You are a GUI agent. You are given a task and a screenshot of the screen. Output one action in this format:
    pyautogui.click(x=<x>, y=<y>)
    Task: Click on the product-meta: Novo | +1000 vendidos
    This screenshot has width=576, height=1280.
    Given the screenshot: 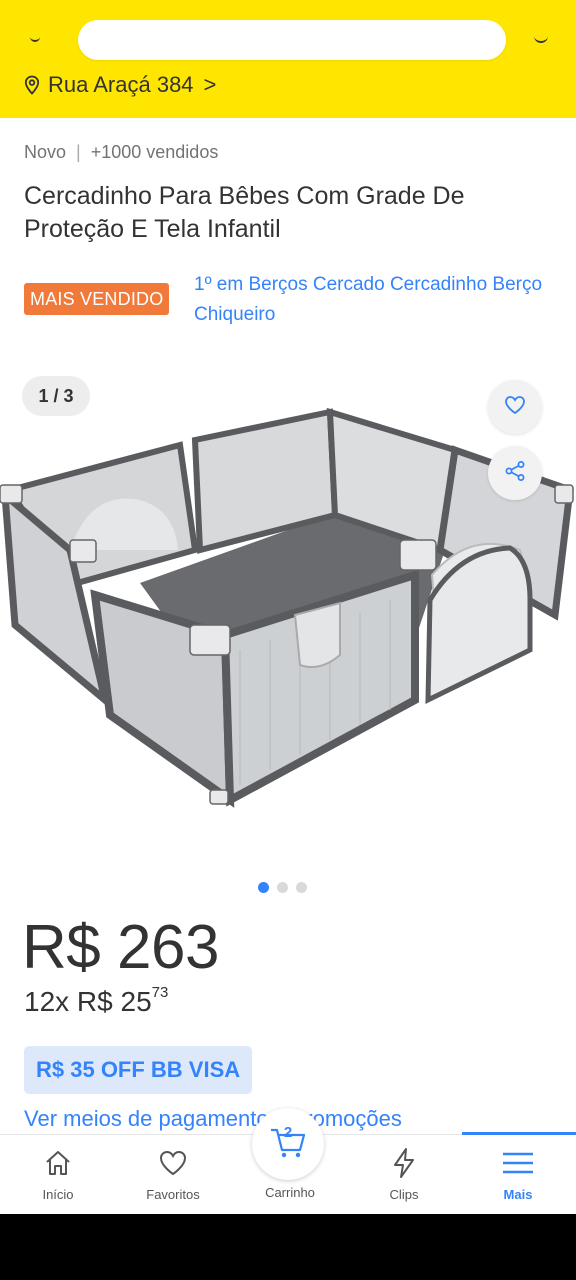 What is the action you would take?
    pyautogui.click(x=121, y=152)
    